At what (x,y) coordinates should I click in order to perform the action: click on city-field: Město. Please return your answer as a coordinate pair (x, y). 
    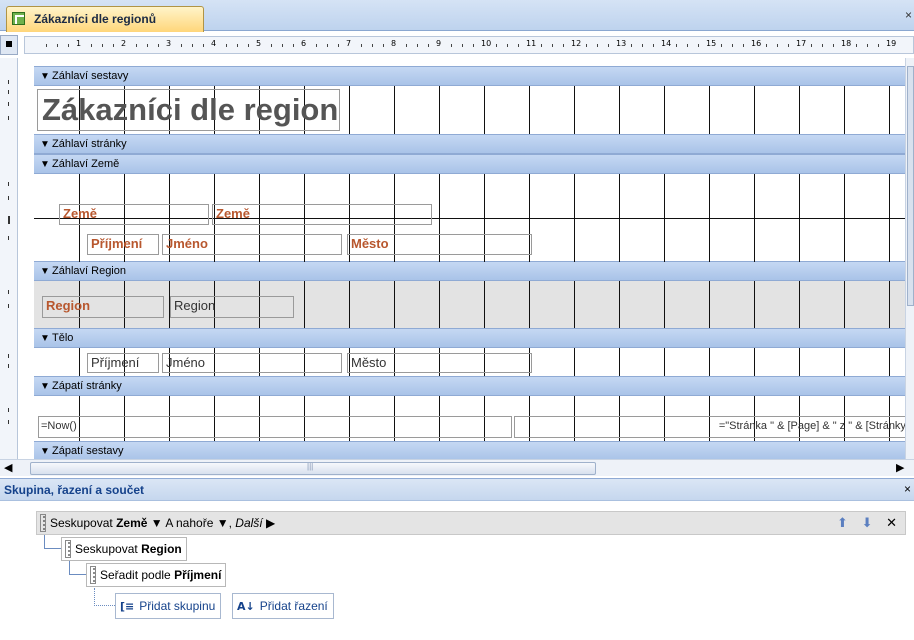
    Looking at the image, I should click on (439, 363).